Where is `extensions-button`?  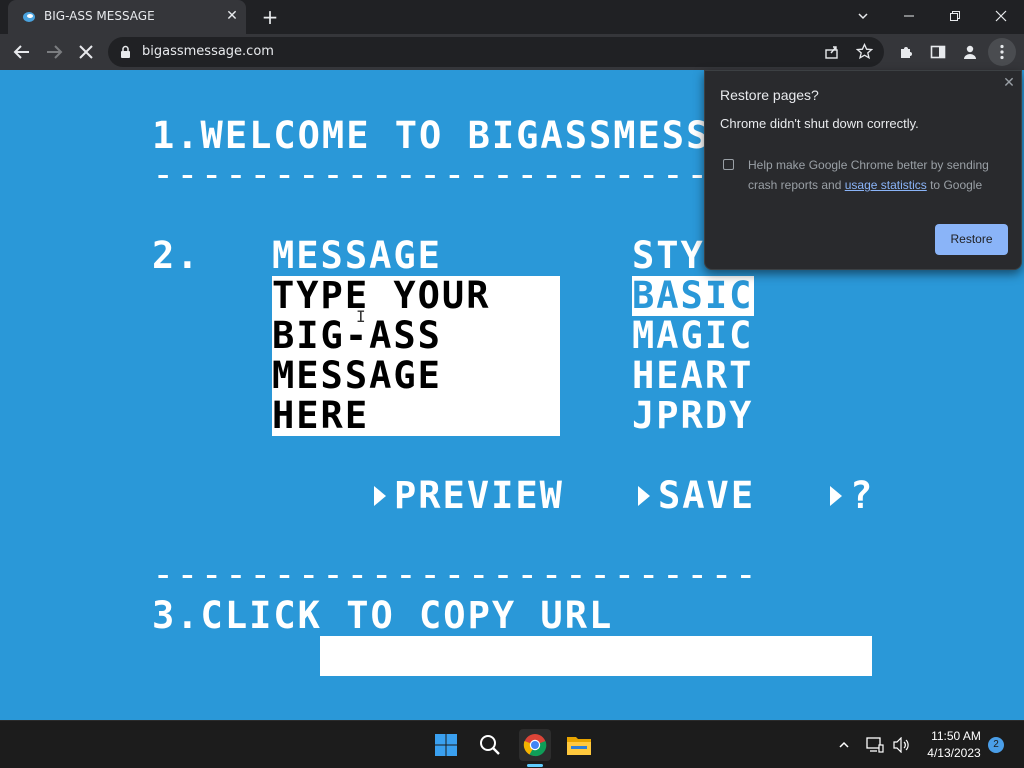
extensions-button is located at coordinates (906, 52).